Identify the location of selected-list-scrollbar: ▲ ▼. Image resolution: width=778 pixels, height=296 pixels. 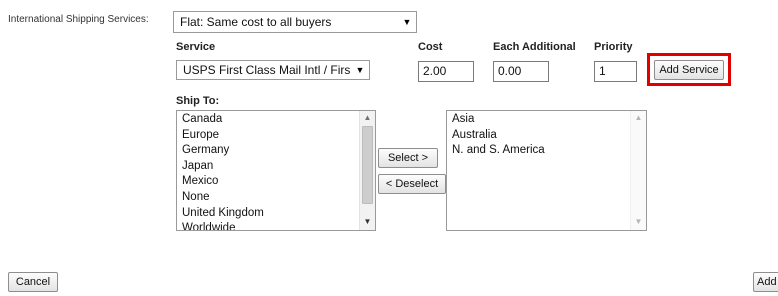
(638, 170).